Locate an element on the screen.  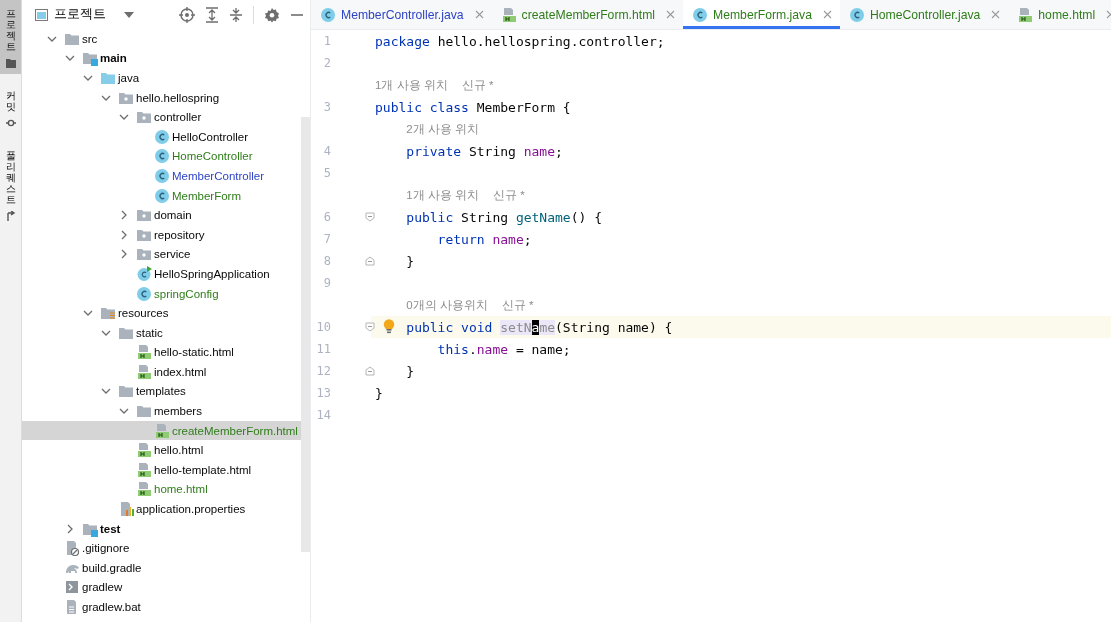
code-line: return name; is located at coordinates (484, 239).